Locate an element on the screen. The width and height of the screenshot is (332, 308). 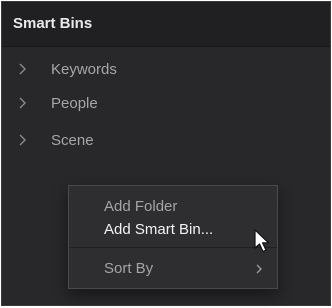
mouse-pointer-icon is located at coordinates (262, 241).